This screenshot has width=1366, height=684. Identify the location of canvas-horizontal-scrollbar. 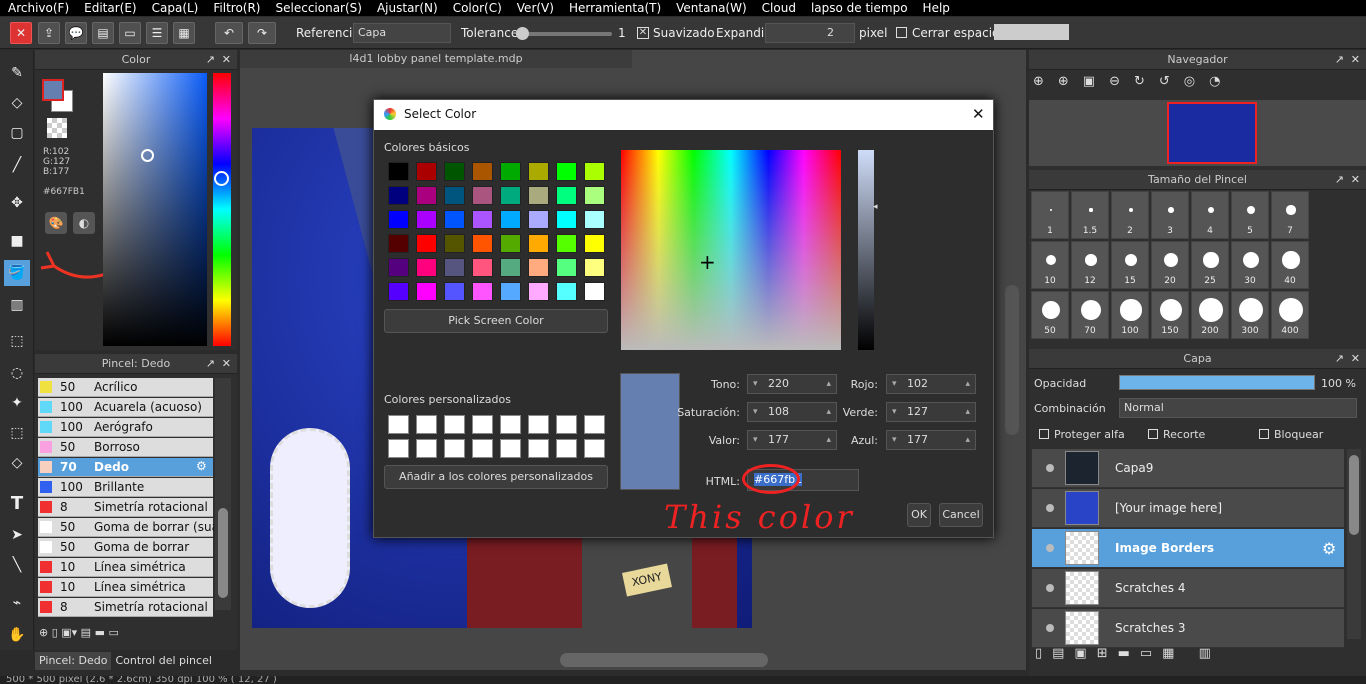
(664, 660).